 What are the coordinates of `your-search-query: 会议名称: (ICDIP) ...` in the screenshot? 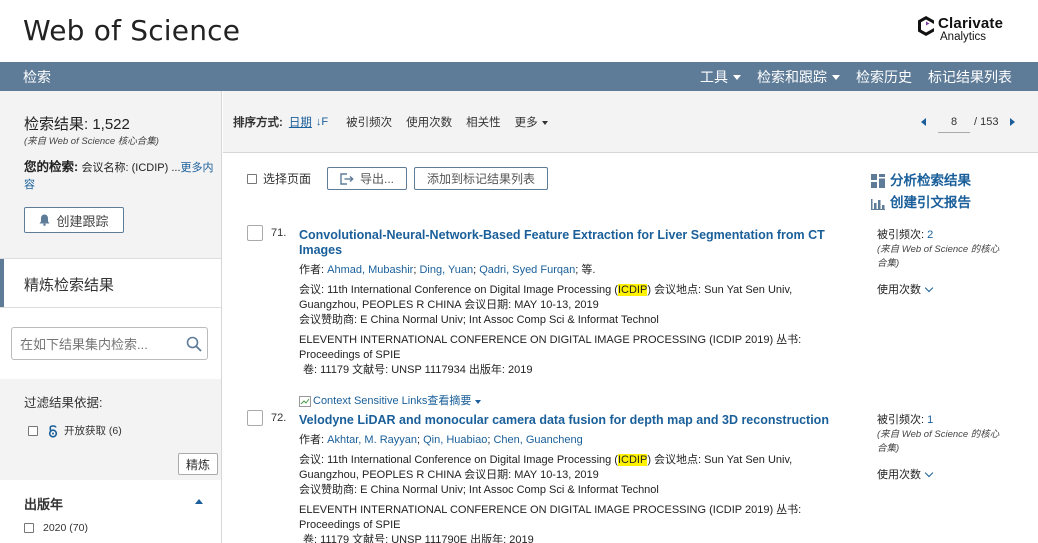 It's located at (131, 168).